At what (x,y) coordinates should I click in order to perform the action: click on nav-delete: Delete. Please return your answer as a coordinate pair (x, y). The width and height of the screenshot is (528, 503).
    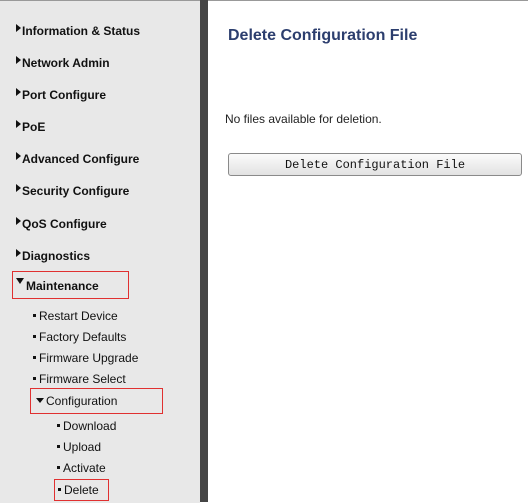
    Looking at the image, I should click on (81, 490).